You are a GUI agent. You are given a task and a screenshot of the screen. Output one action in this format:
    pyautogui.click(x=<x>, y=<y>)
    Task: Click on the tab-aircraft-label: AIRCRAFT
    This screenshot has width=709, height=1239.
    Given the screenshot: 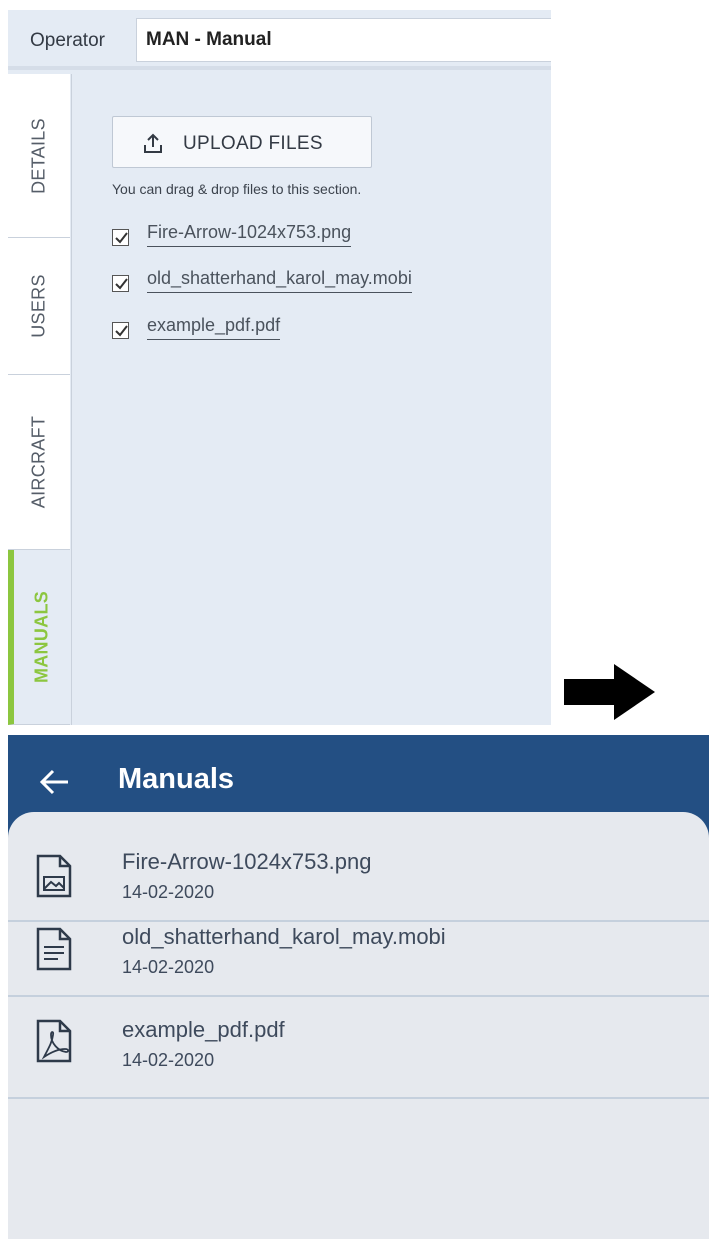 What is the action you would take?
    pyautogui.click(x=38, y=462)
    